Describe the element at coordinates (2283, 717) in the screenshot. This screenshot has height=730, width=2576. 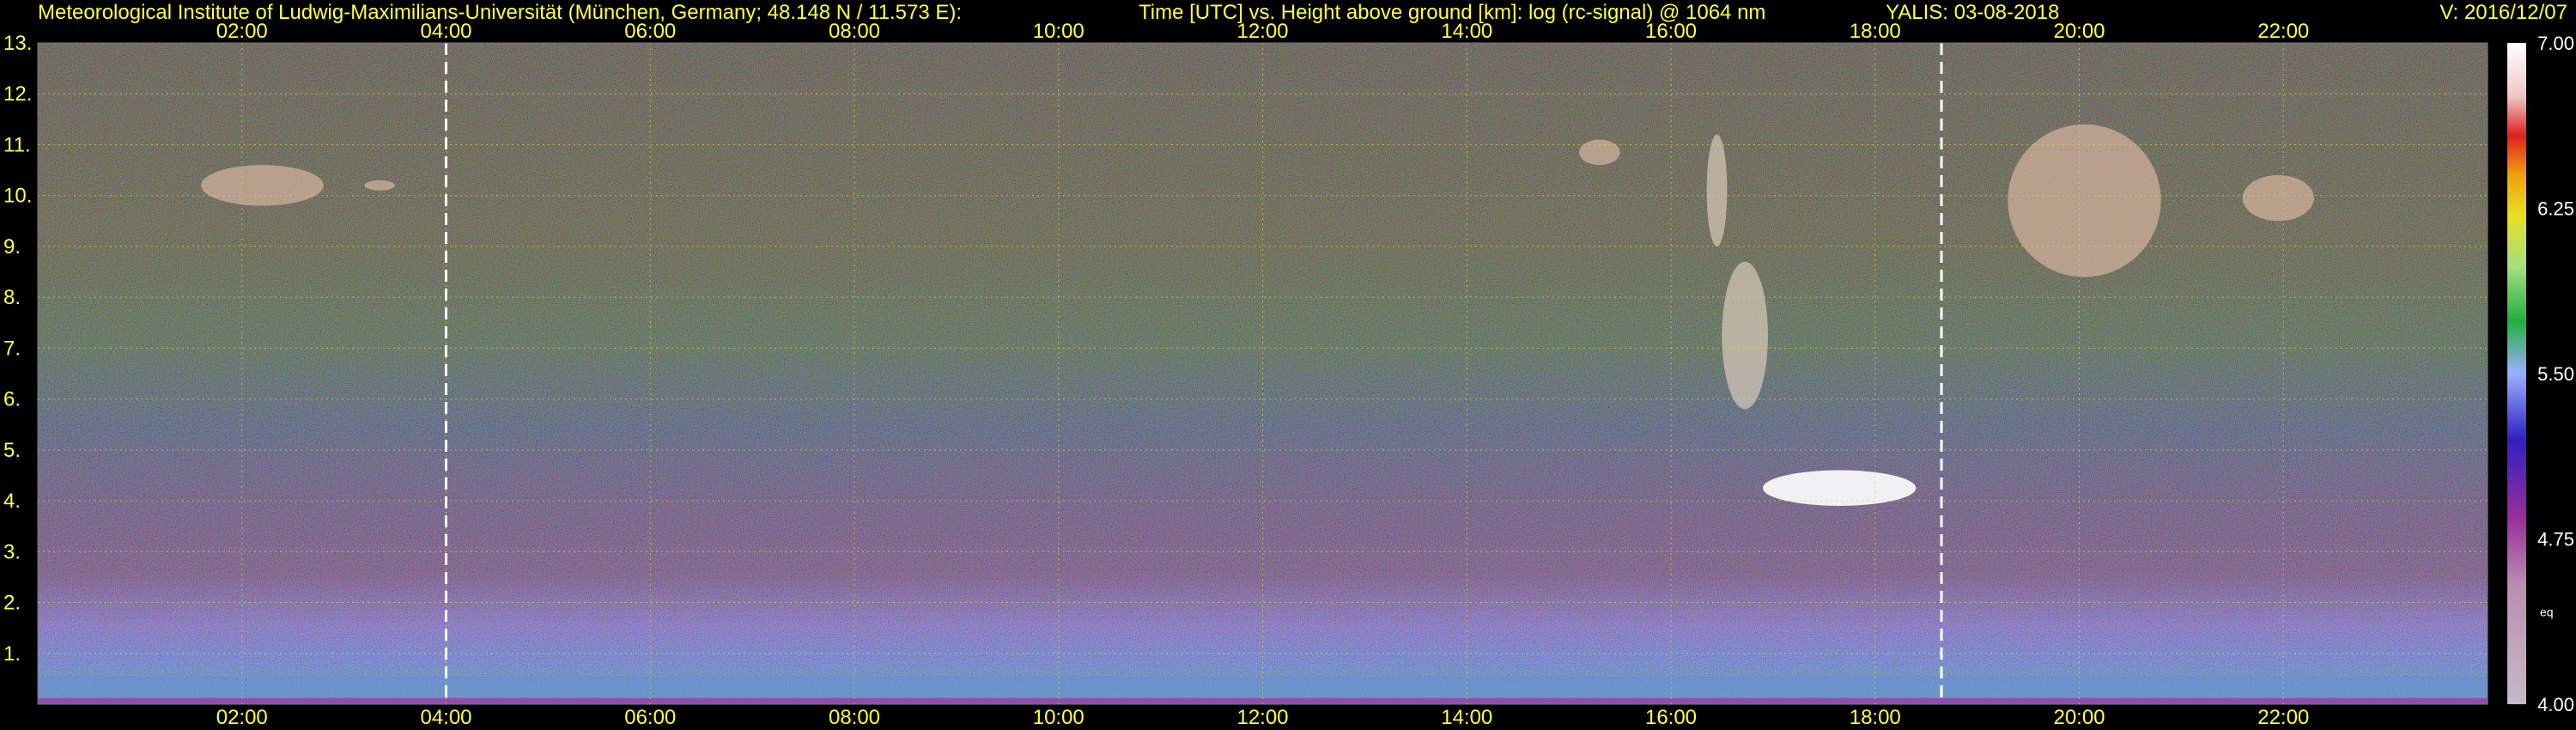
I see `x-tick-bottom-10: 22:00` at that location.